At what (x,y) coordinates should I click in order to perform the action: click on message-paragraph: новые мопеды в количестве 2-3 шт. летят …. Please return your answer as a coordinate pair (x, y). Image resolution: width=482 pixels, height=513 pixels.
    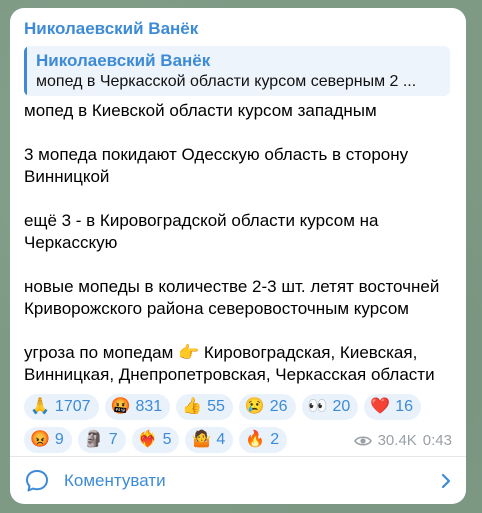
    Looking at the image, I should click on (232, 297).